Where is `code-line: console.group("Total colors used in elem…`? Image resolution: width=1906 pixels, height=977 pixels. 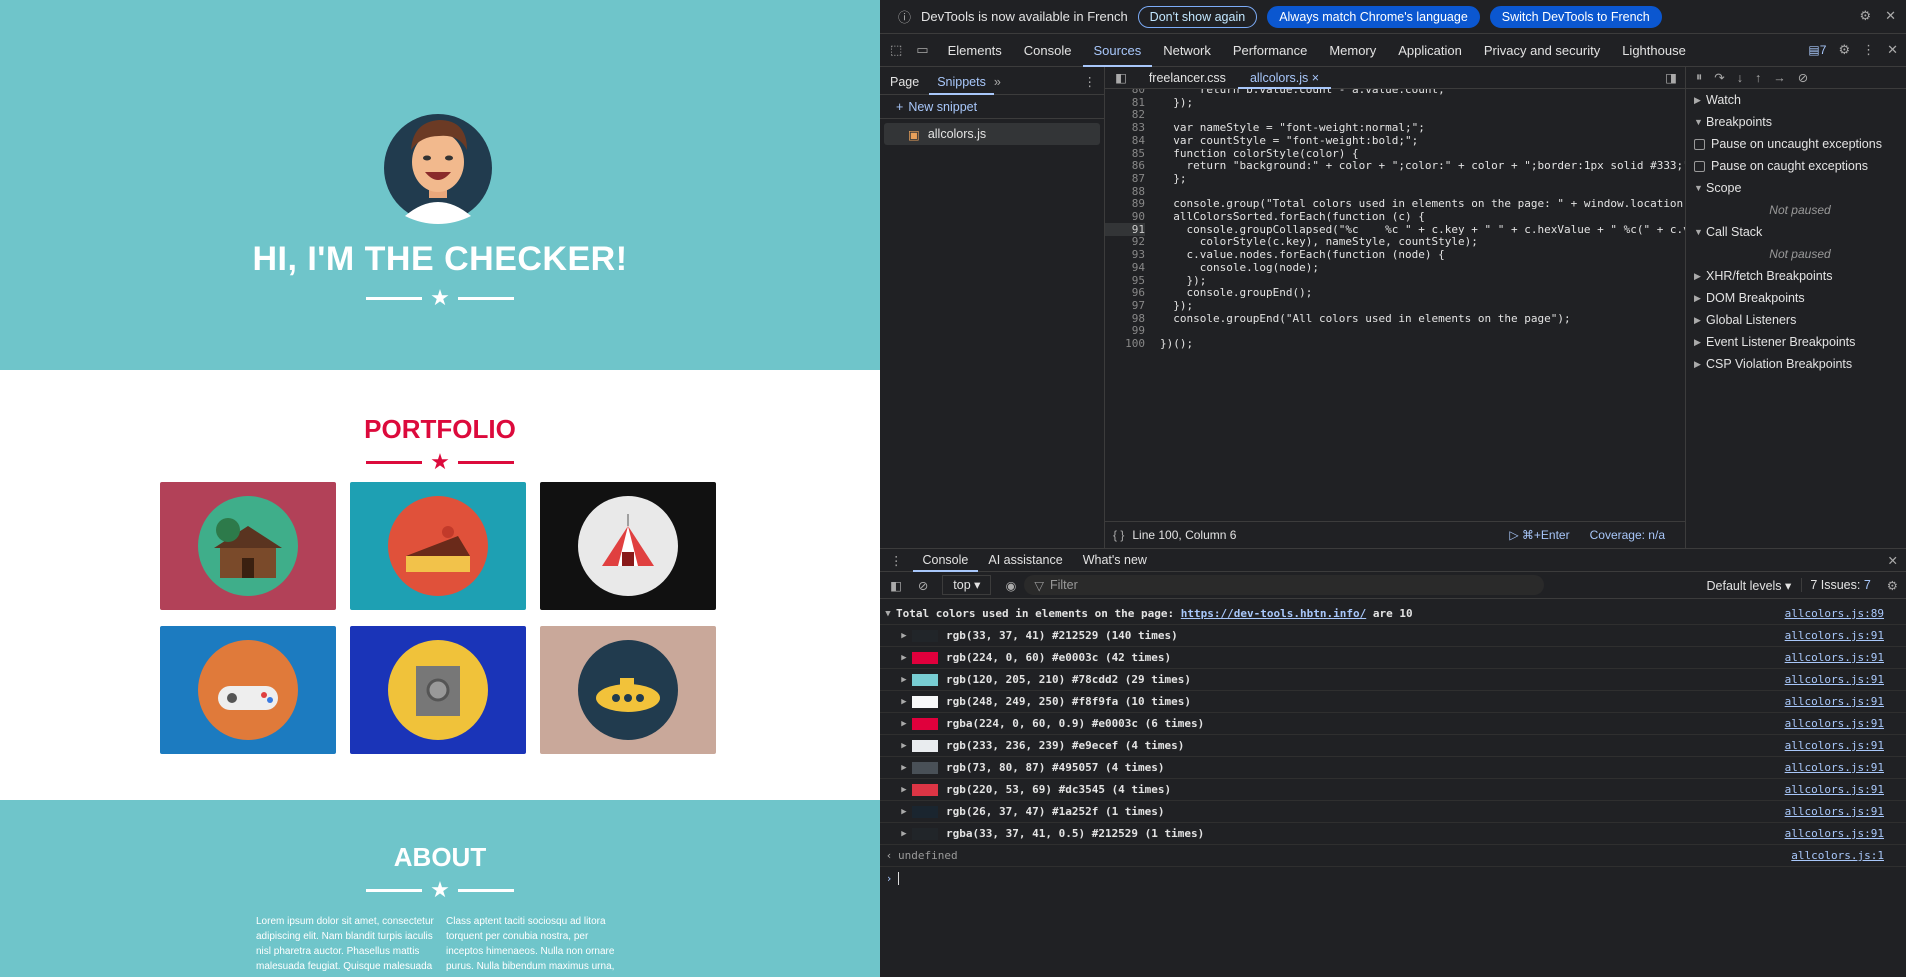 code-line: console.group("Total colors used in elem… is located at coordinates (1422, 203).